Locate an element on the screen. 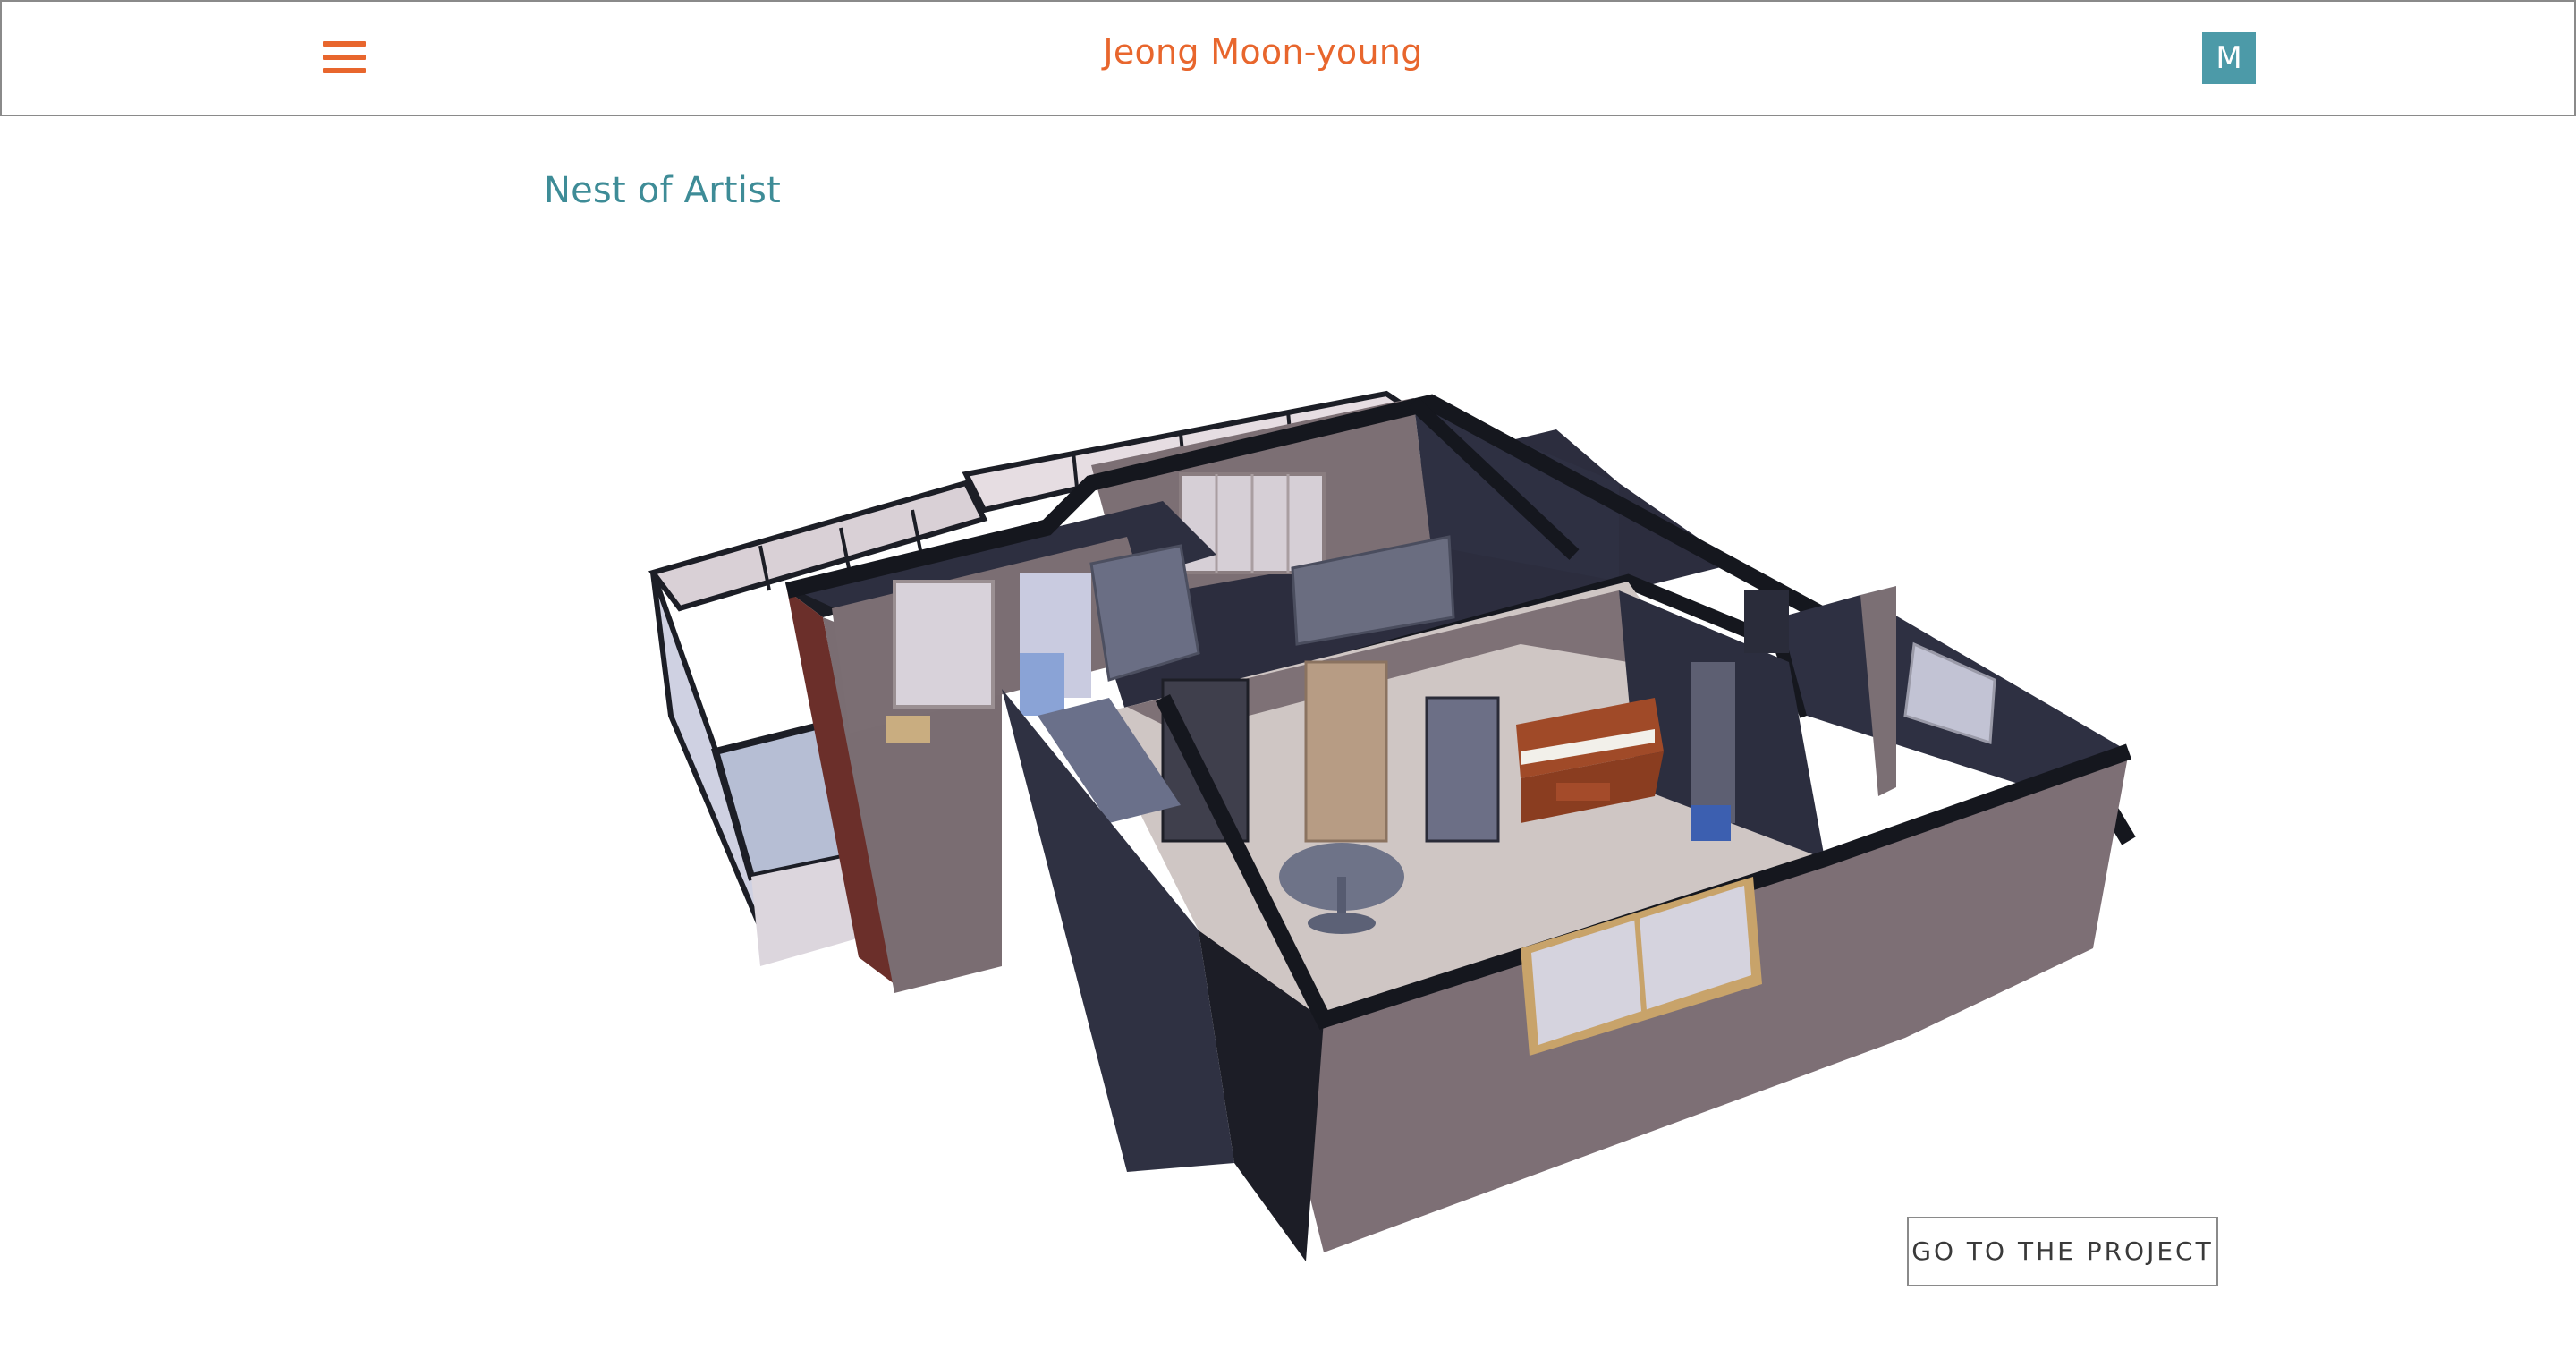 This screenshot has height=1367, width=2576. top-navigation-bar: Jeong Moon-young M is located at coordinates (1288, 58).